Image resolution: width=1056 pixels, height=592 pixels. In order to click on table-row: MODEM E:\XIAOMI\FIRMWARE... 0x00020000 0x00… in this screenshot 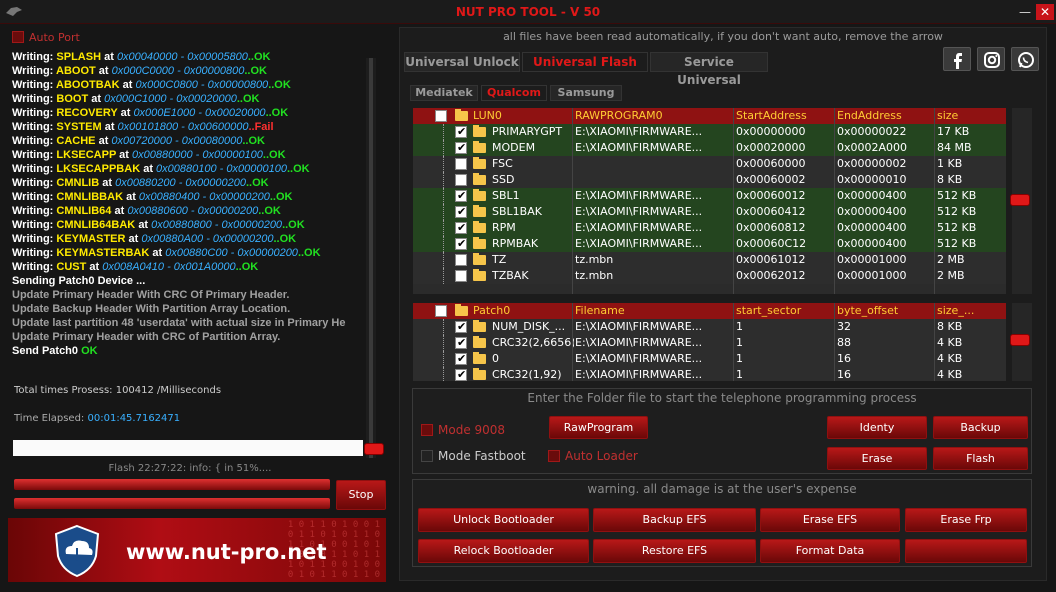, I will do `click(709, 148)`.